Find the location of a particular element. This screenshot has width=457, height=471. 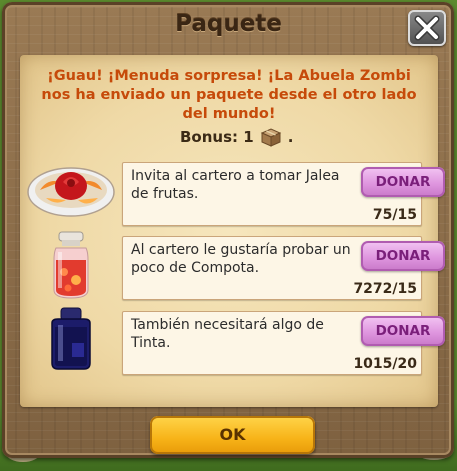

compote-jar-icon is located at coordinates (71, 265).